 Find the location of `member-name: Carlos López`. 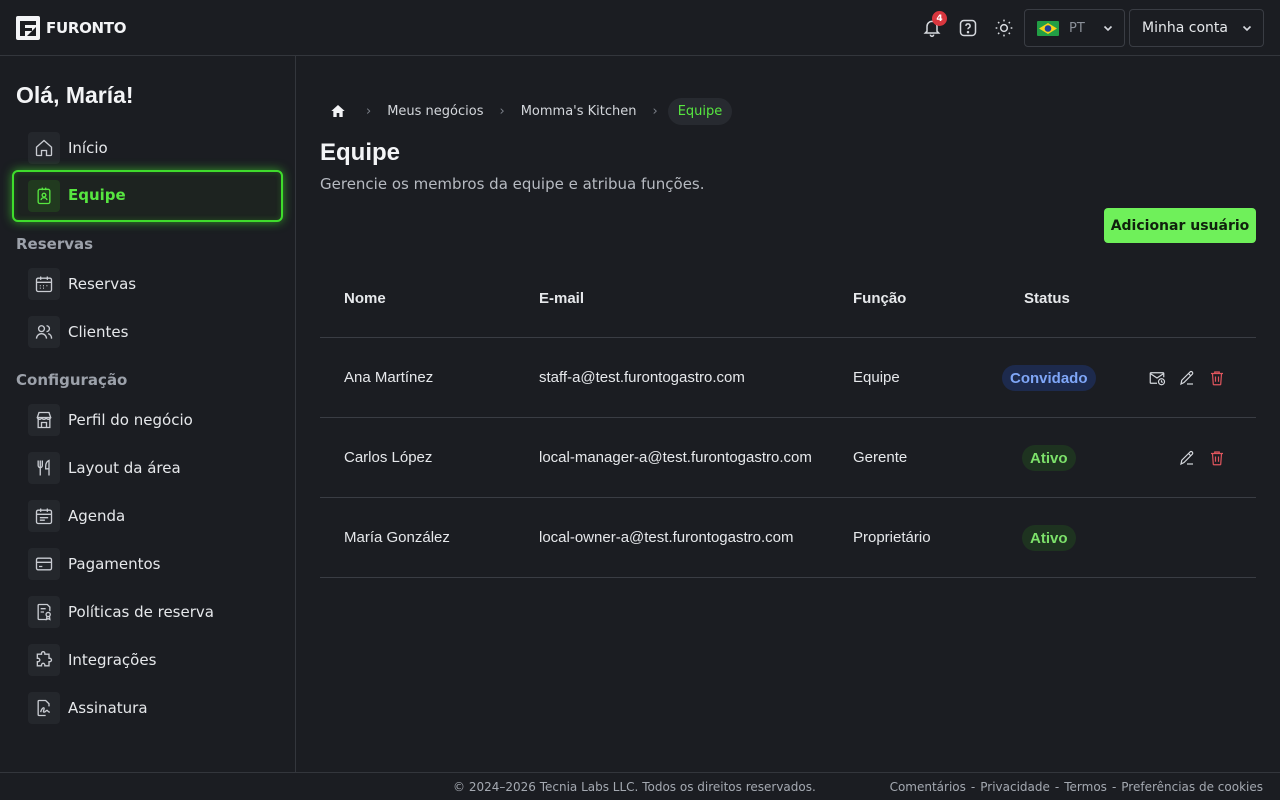

member-name: Carlos López is located at coordinates (388, 457).